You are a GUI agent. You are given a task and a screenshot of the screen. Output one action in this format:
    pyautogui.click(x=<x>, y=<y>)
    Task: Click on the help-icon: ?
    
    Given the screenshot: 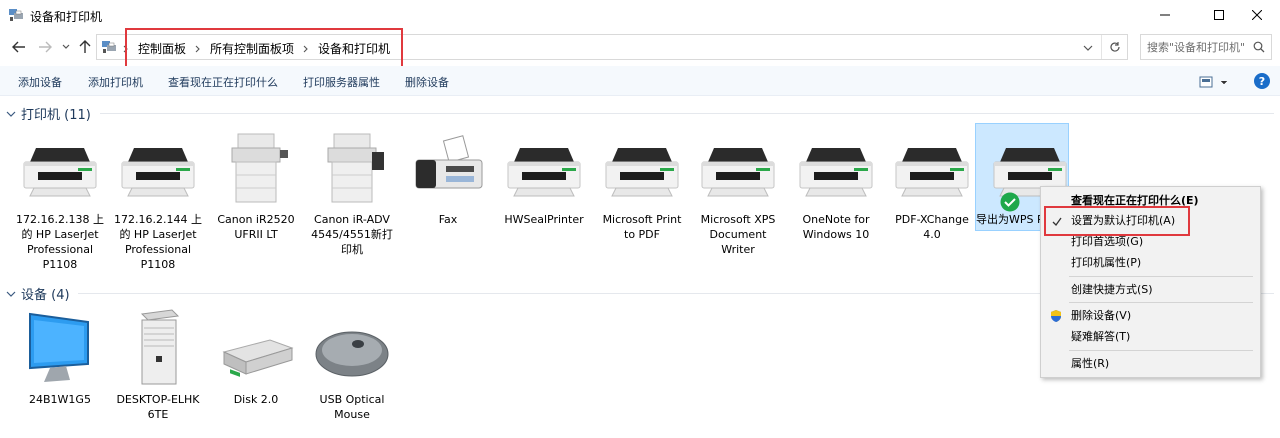 What is the action you would take?
    pyautogui.click(x=1262, y=81)
    